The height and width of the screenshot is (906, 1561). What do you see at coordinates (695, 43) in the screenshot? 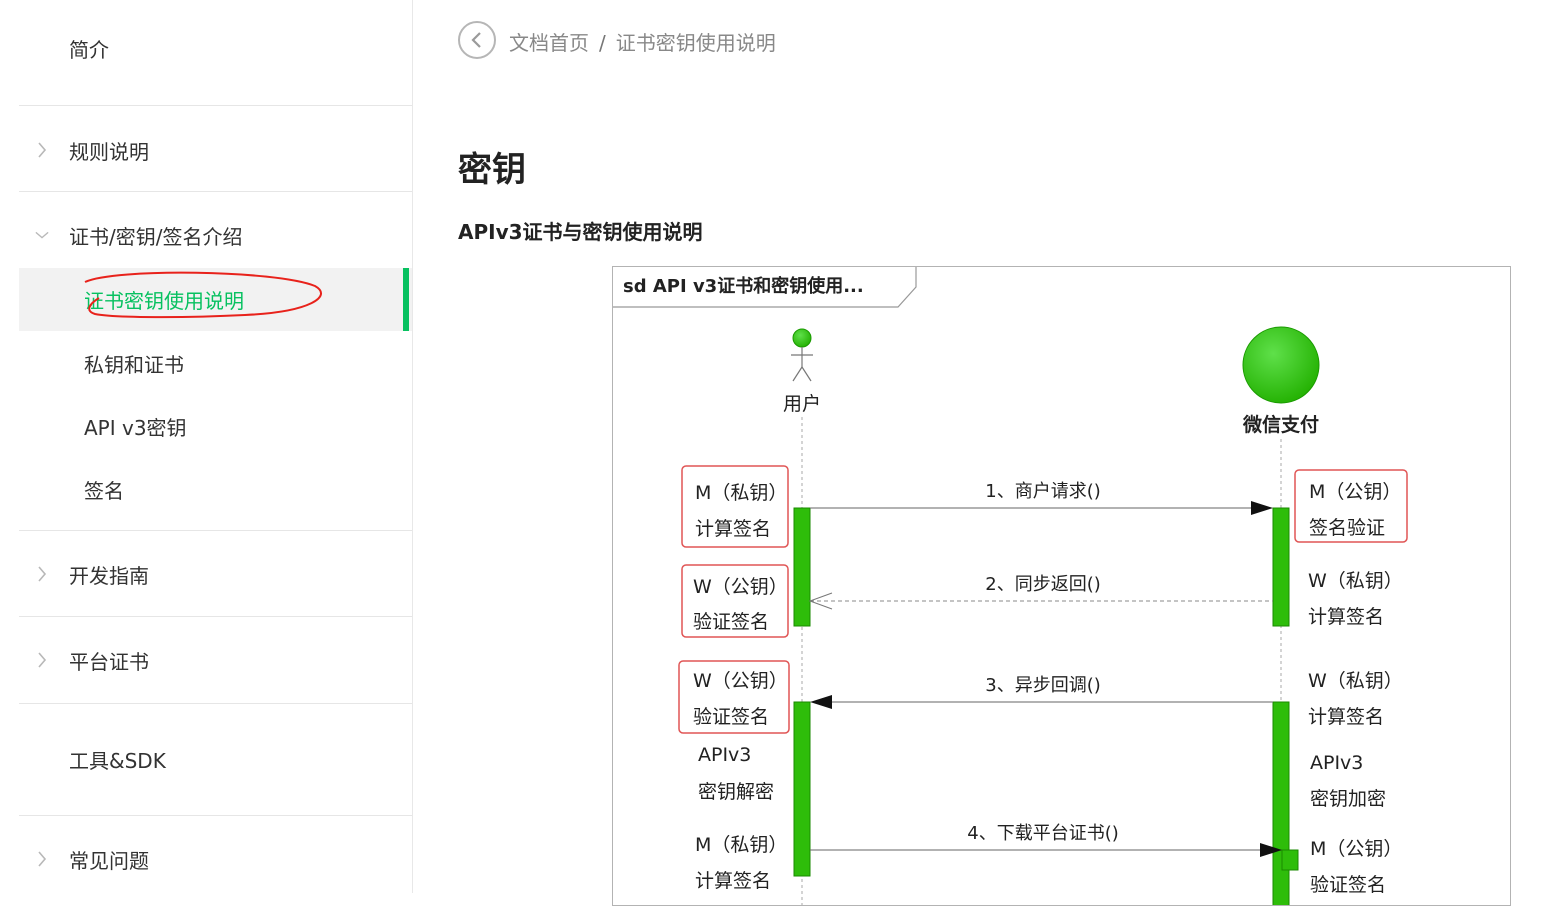
I see `breadcrumb-current: 证书密钥使用说明` at bounding box center [695, 43].